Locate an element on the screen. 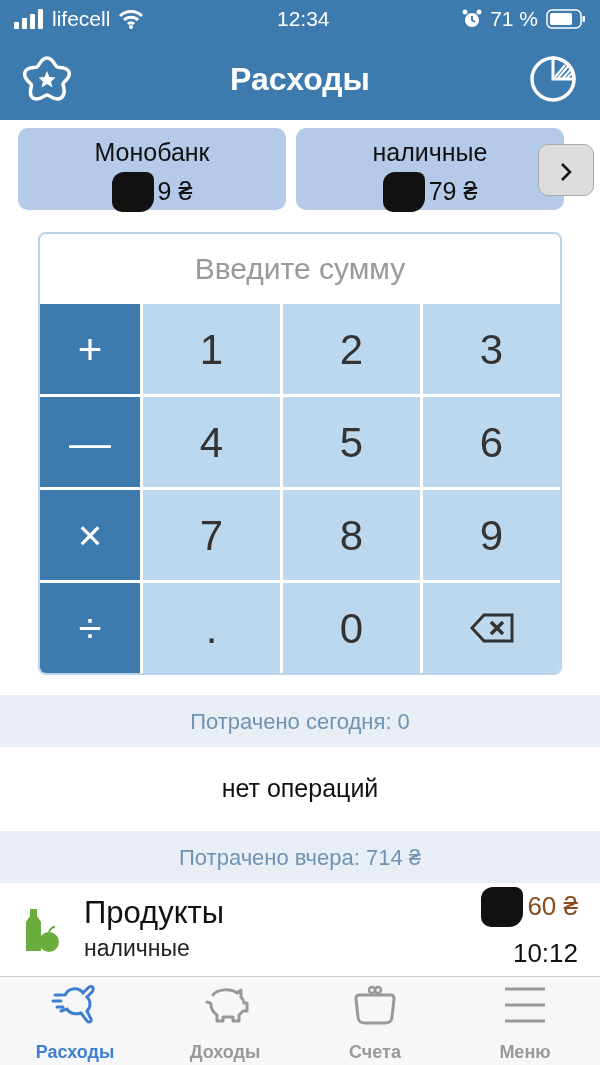 The width and height of the screenshot is (600, 1065). operator-key: + is located at coordinates (90, 349).